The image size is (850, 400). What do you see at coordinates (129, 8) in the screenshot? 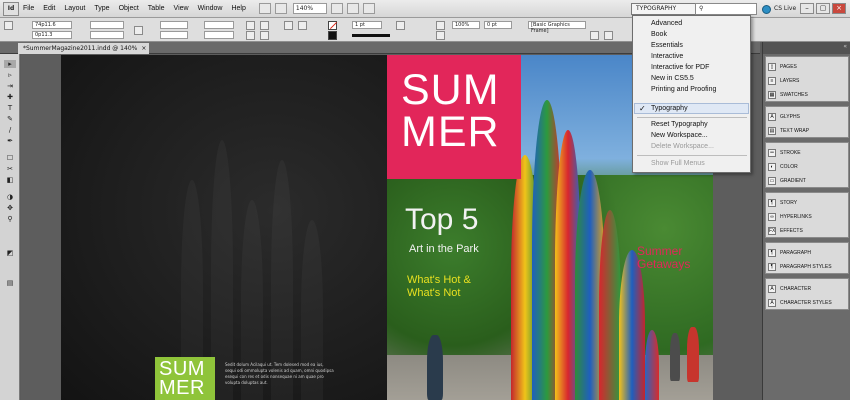
I see `menu-object: Object` at bounding box center [129, 8].